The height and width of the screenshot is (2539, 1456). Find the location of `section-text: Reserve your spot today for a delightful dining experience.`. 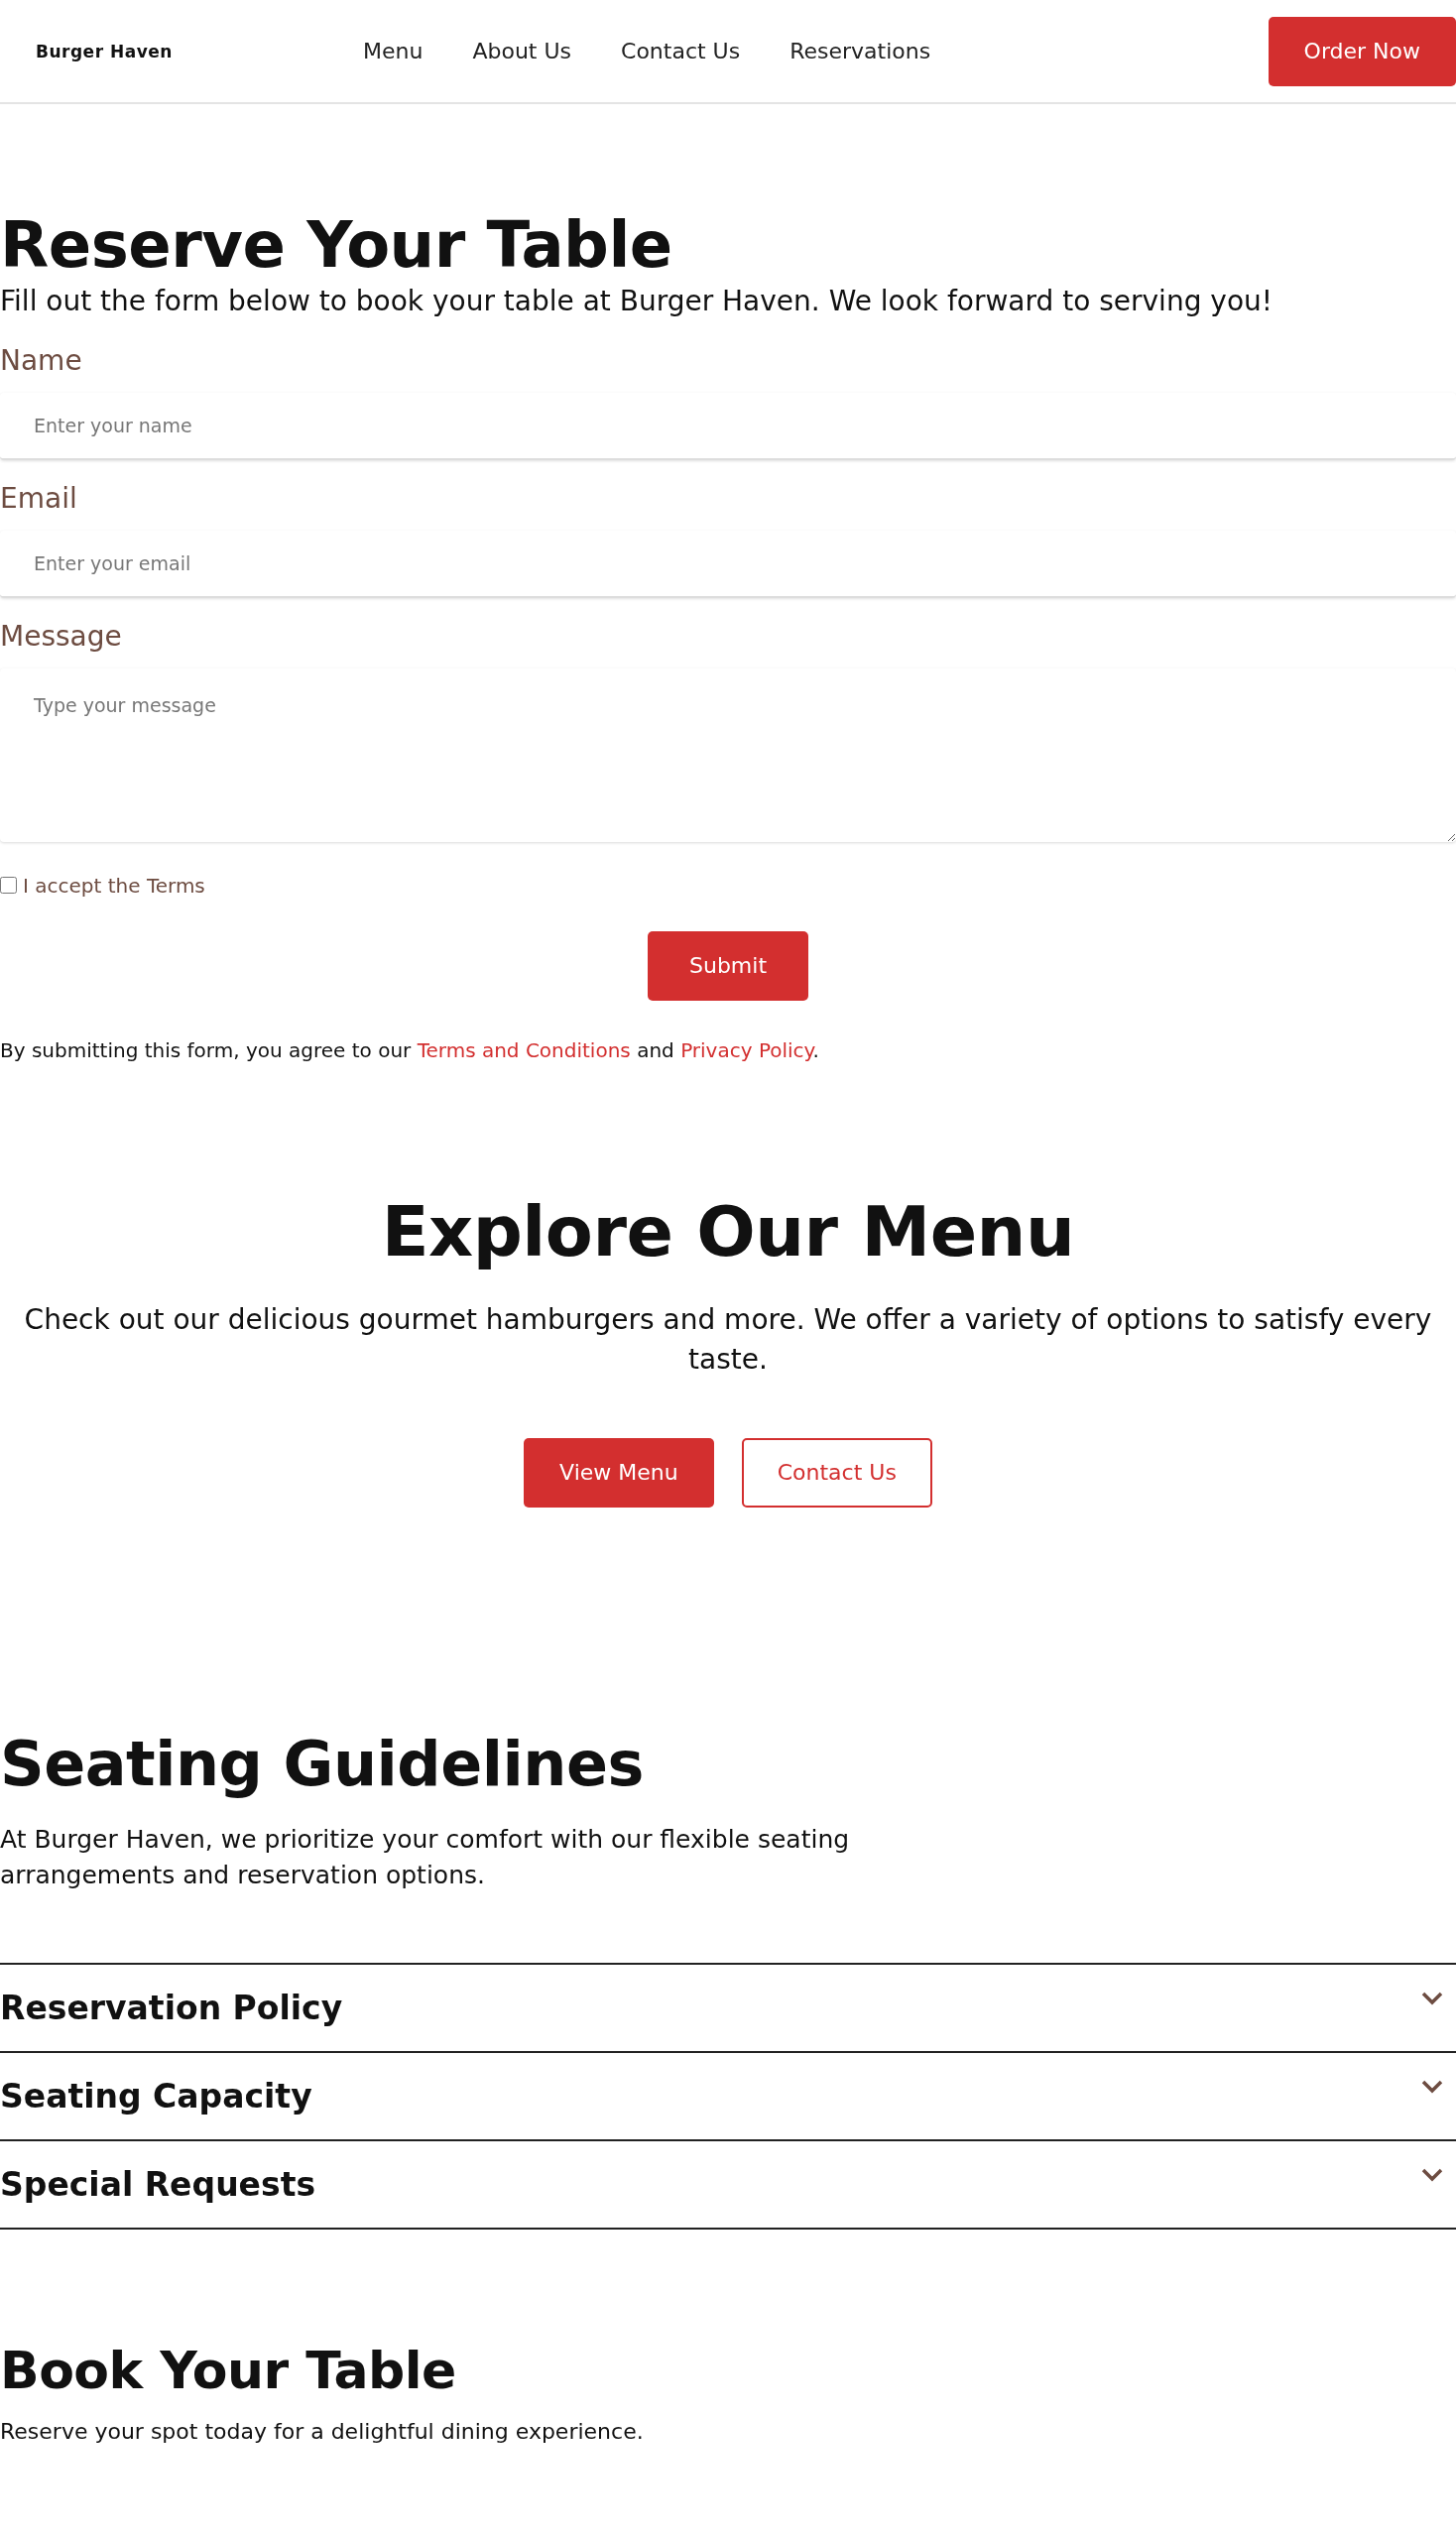

section-text: Reserve your spot today for a delightful dining experience. is located at coordinates (322, 2432).